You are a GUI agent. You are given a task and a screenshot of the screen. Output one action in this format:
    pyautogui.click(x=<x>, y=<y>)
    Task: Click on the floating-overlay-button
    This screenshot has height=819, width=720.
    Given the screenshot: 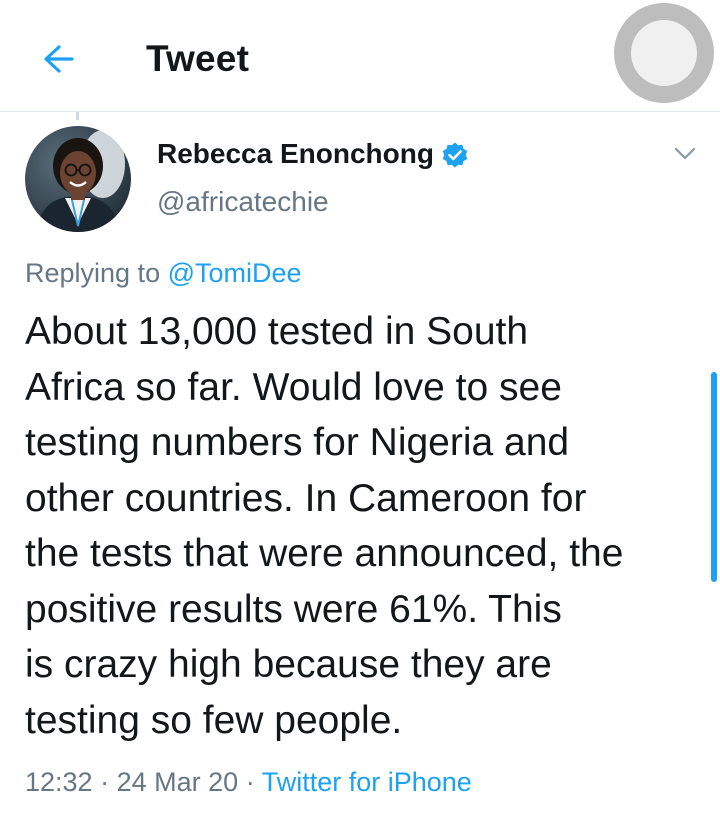 What is the action you would take?
    pyautogui.click(x=664, y=53)
    